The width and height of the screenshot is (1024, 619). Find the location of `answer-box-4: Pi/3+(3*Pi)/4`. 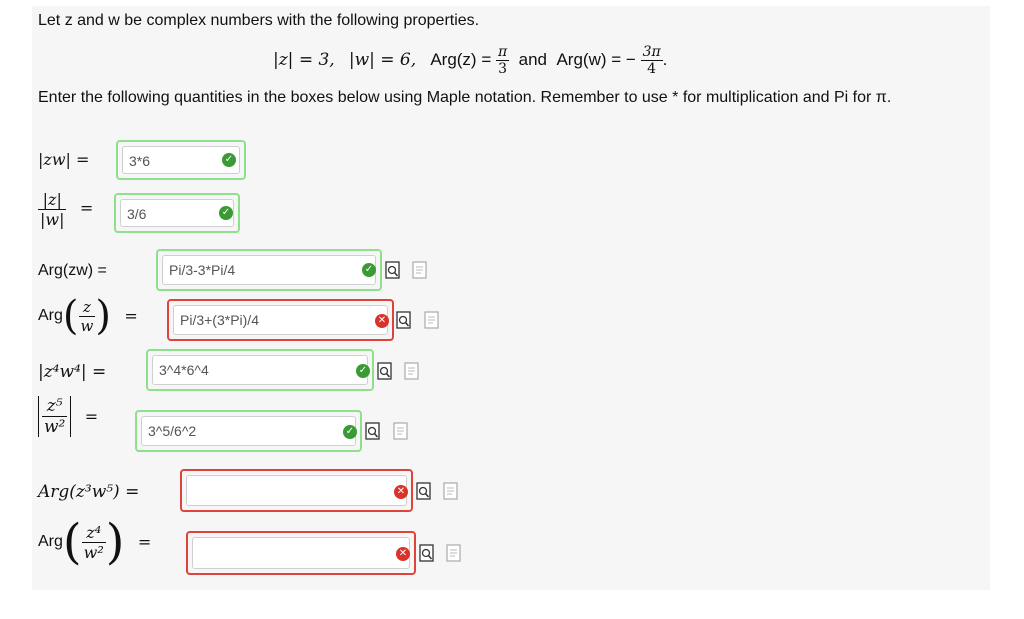

answer-box-4: Pi/3+(3*Pi)/4 is located at coordinates (280, 320).